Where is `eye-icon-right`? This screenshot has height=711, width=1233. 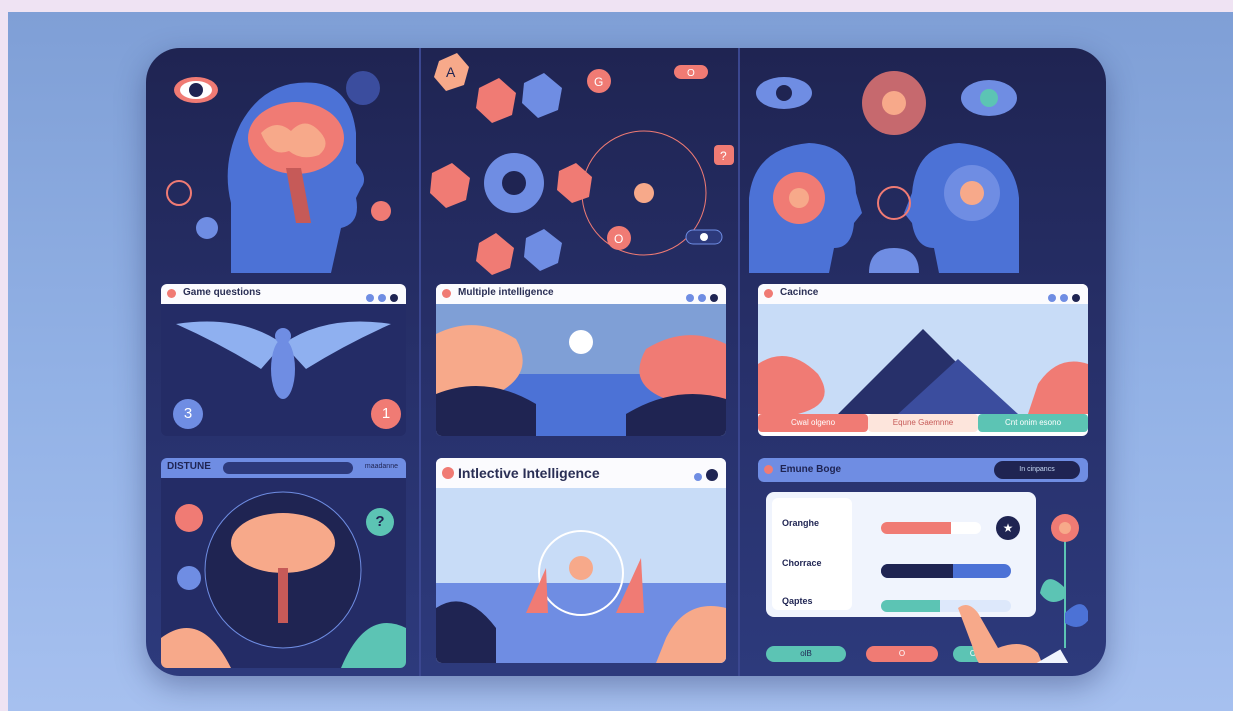
eye-icon-right is located at coordinates (989, 98).